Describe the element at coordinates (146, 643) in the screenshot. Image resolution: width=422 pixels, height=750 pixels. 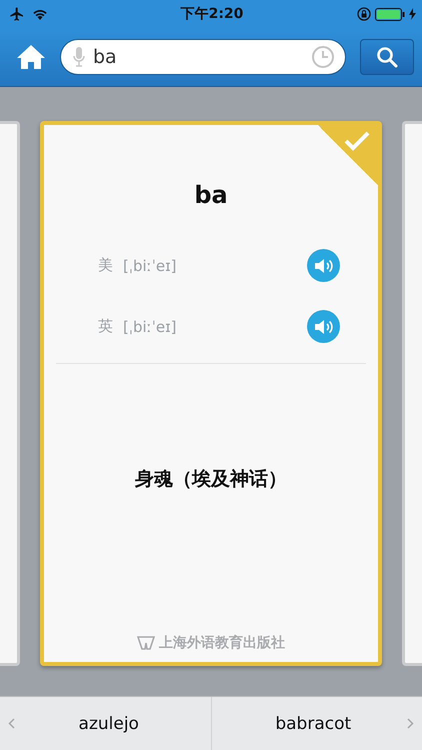
I see `publisher-logo-icon` at that location.